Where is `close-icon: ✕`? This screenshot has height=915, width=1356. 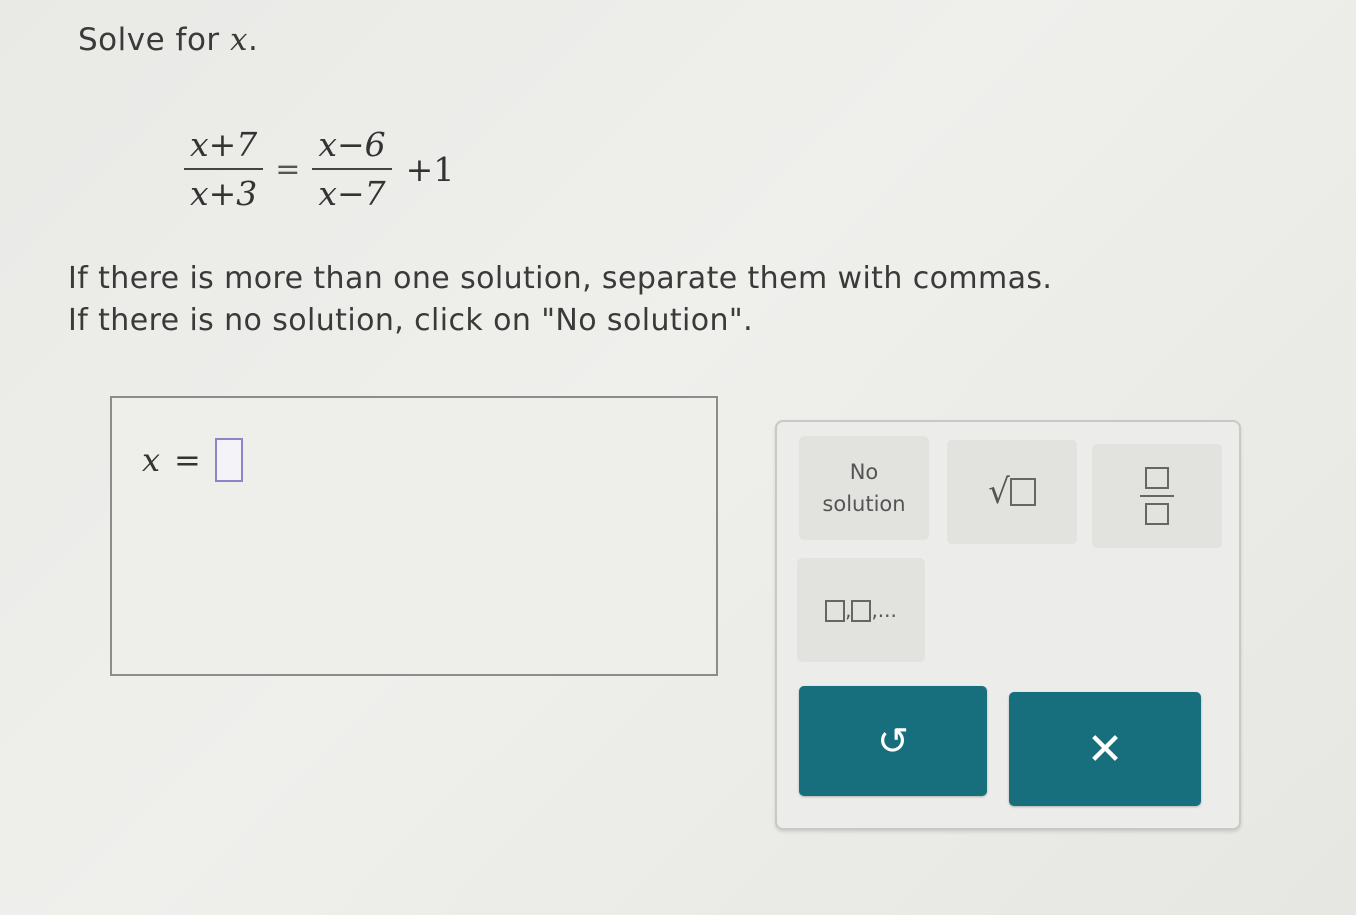
close-icon: ✕ is located at coordinates (1105, 749).